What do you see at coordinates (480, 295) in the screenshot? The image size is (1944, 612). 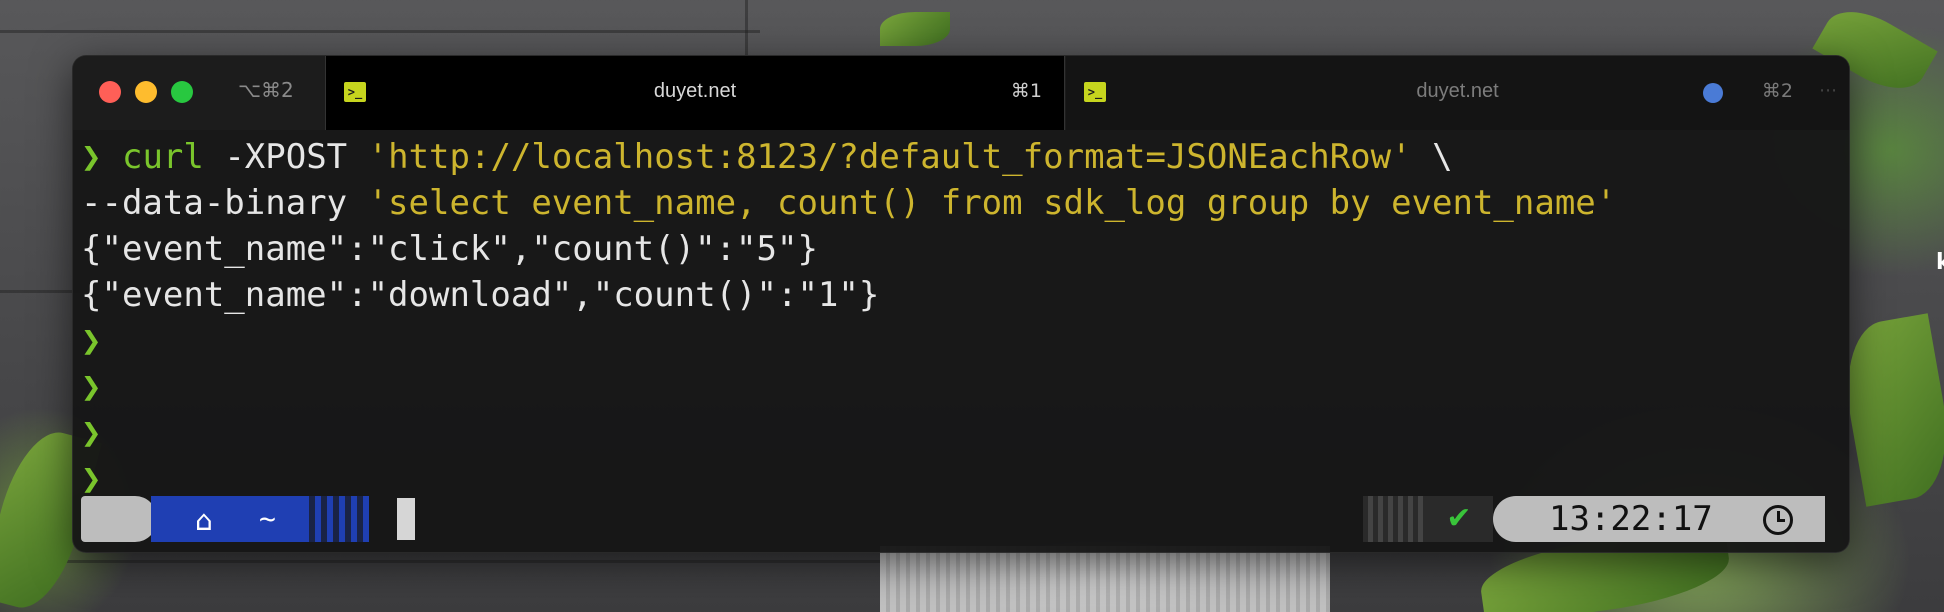 I see `output-line: {"event_name":"download","count()":"1"}` at bounding box center [480, 295].